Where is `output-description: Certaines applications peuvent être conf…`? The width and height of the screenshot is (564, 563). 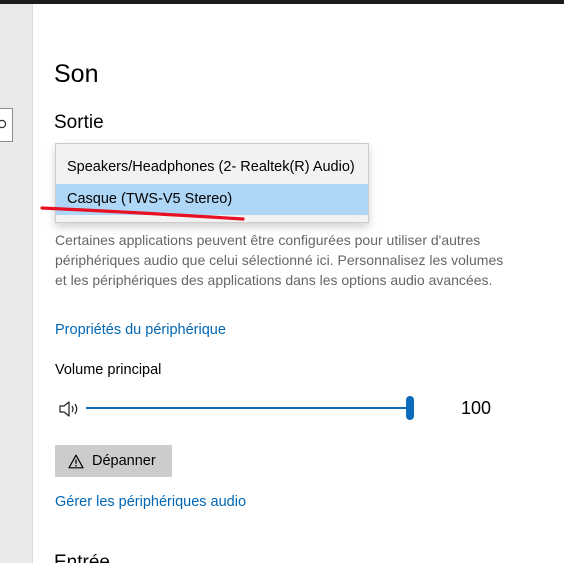
output-description: Certaines applications peuvent être conf… is located at coordinates (279, 260).